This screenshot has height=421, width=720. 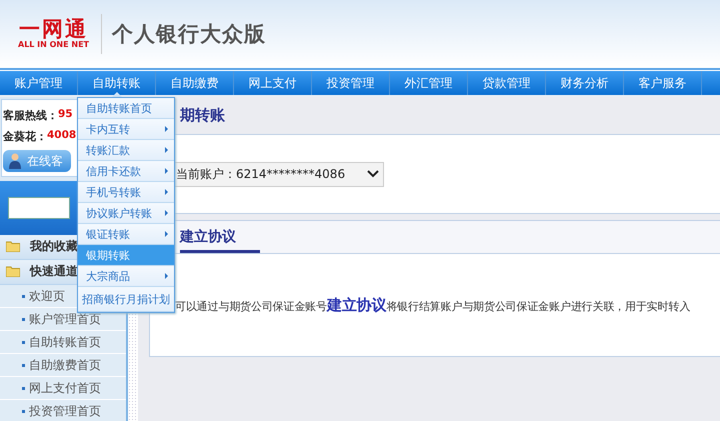 I want to click on menu-item: 招商银行月捐计划, so click(x=126, y=299).